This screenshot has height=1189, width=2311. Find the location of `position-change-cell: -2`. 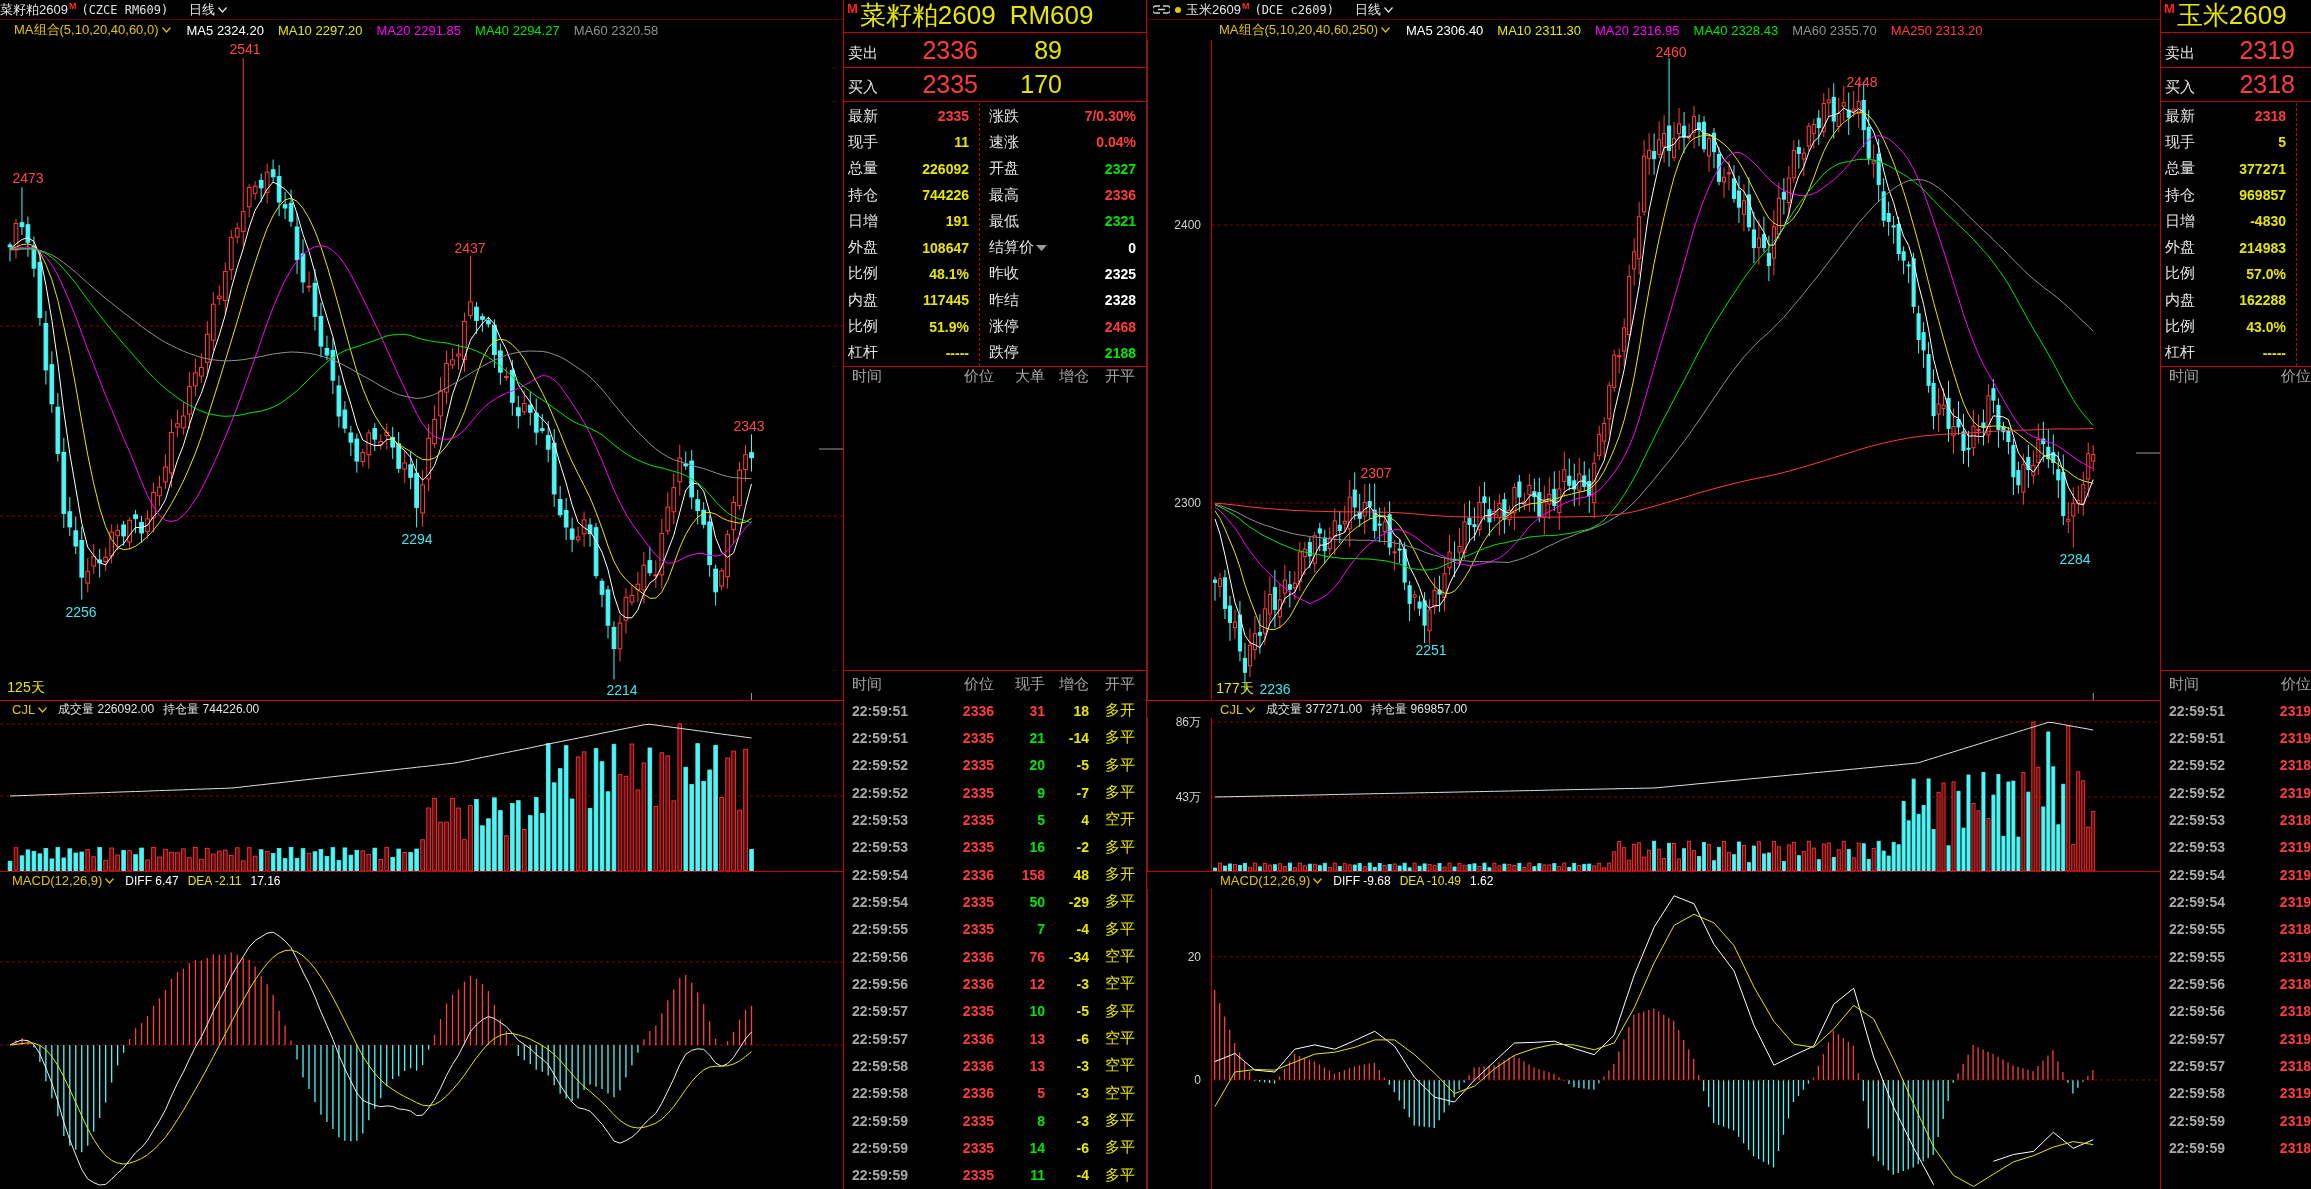

position-change-cell: -2 is located at coordinates (1082, 847).